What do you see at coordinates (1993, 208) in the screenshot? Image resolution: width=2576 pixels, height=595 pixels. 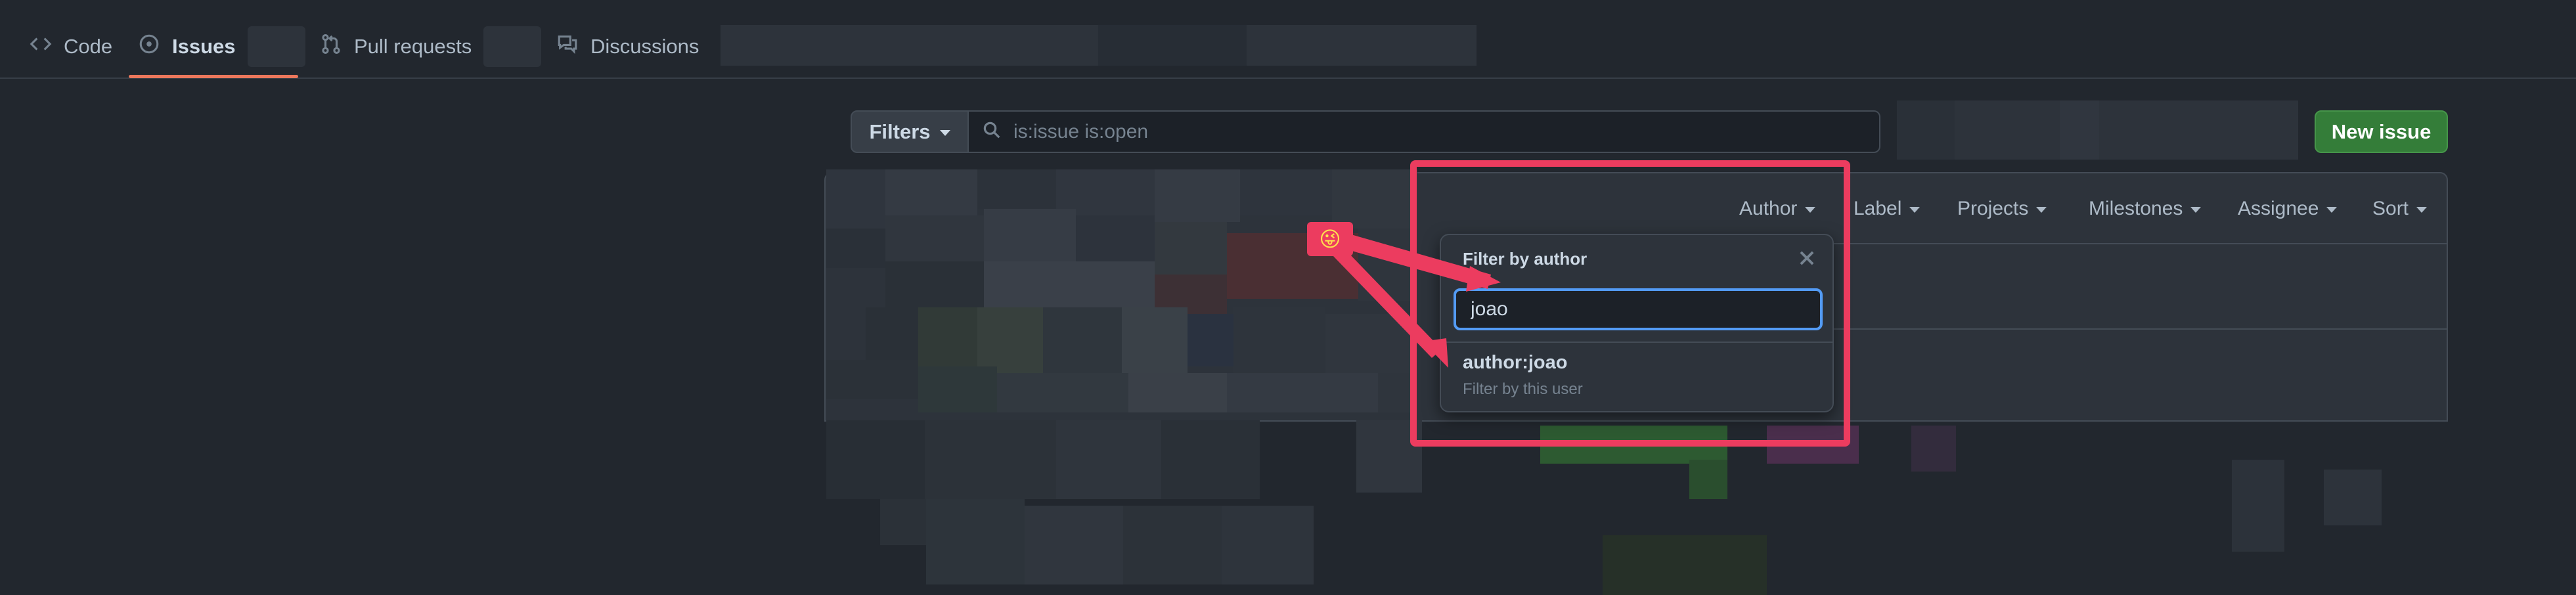 I see `projects-filter-label: Projects` at bounding box center [1993, 208].